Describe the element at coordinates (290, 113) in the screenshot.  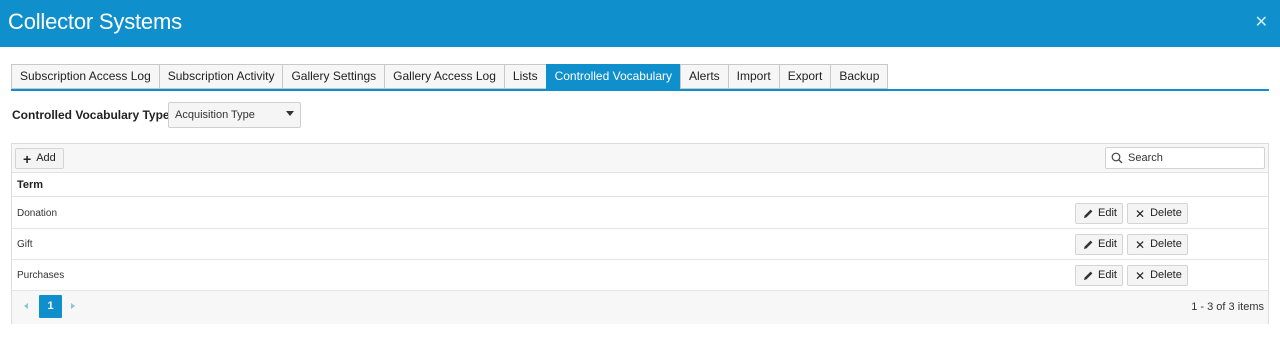
I see `caret-down-icon` at that location.